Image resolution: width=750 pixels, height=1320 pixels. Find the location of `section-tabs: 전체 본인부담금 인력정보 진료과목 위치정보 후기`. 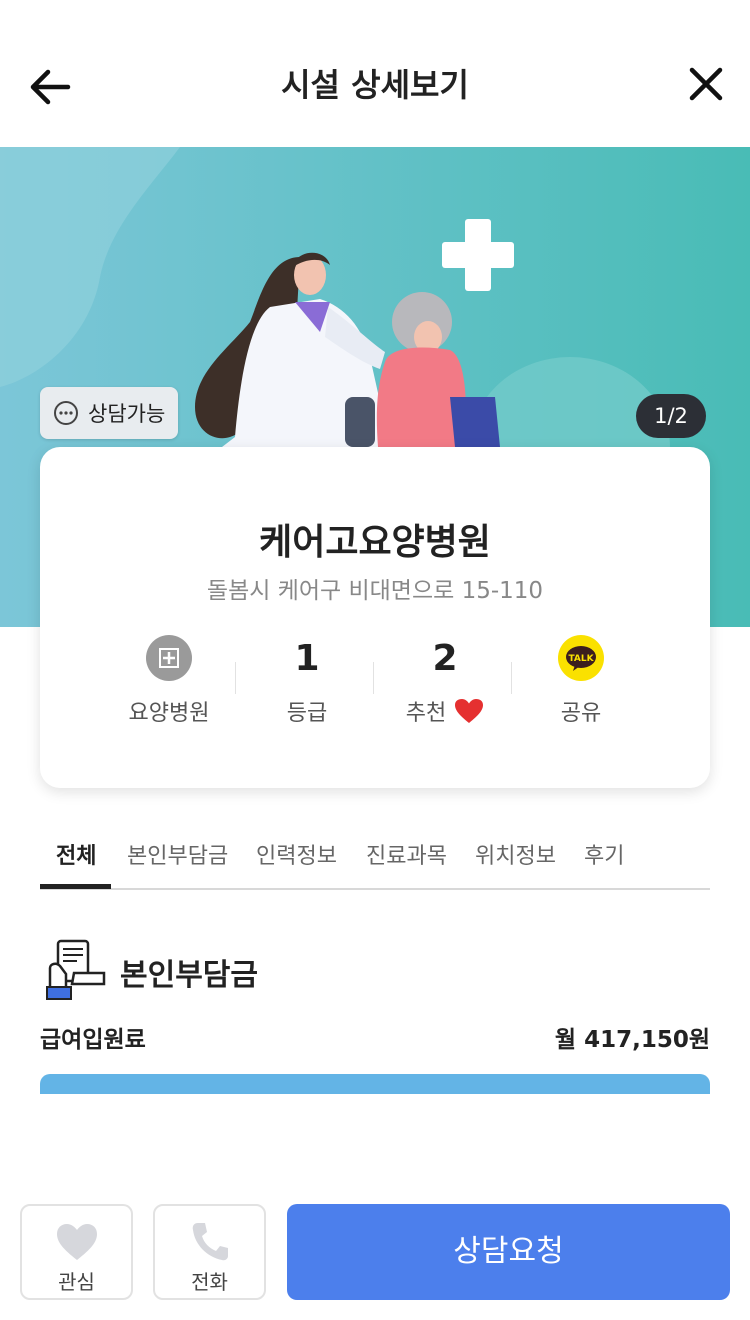

section-tabs: 전체 본인부담금 인력정보 진료과목 위치정보 후기 is located at coordinates (375, 858).